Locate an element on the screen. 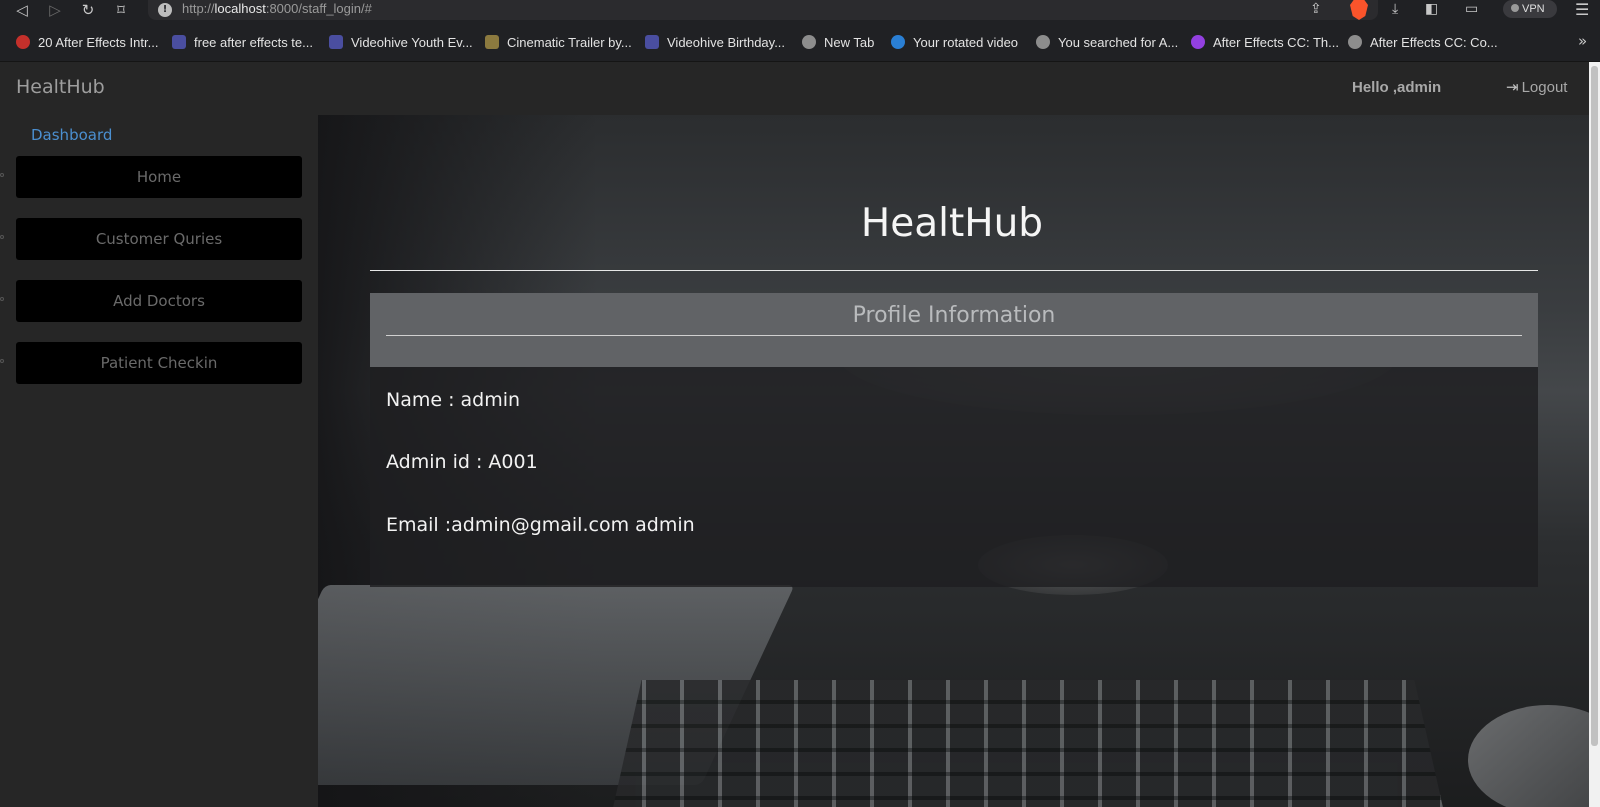 This screenshot has width=1600, height=807. site-info-icon: ! is located at coordinates (165, 10).